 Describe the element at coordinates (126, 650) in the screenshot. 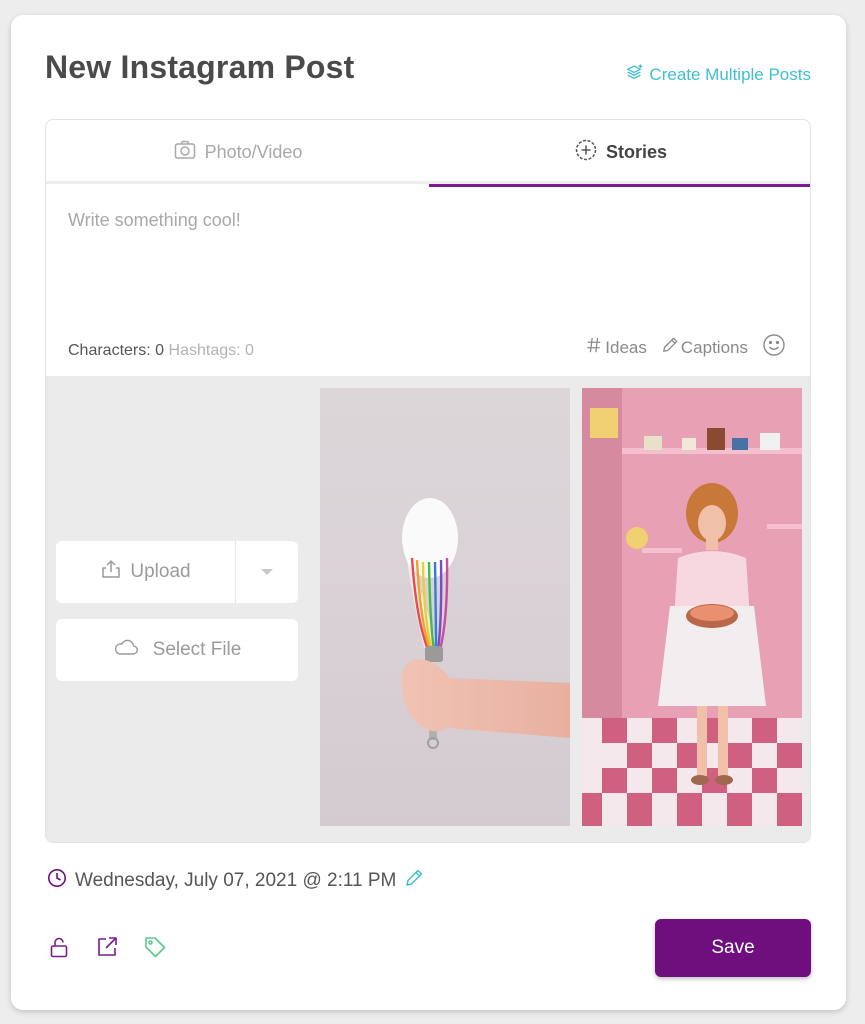

I see `cloud-icon` at that location.